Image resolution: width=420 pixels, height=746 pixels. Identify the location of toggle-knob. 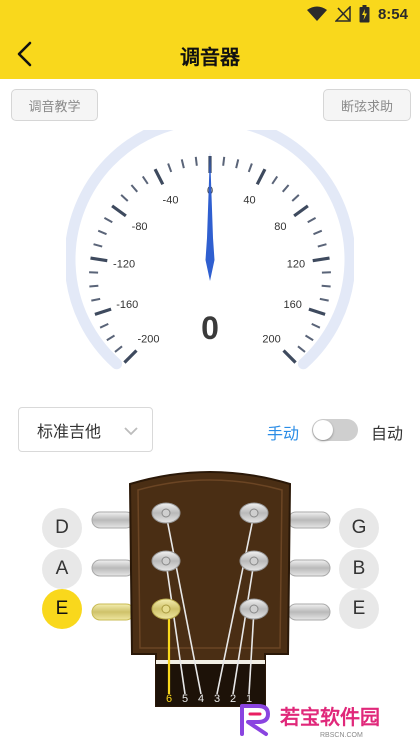
(323, 430).